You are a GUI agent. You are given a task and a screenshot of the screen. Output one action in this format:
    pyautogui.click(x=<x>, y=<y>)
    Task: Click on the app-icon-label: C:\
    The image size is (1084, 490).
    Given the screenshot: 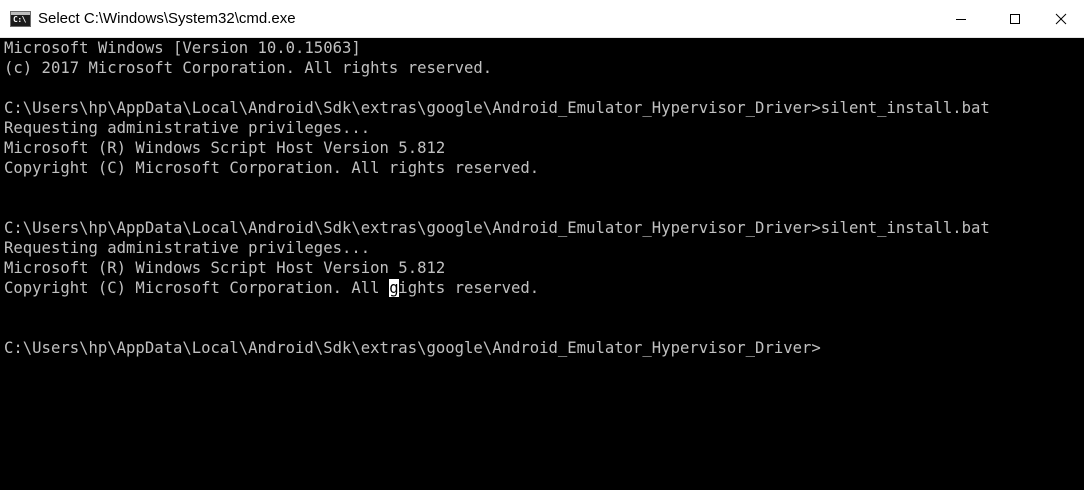 What is the action you would take?
    pyautogui.click(x=19, y=19)
    